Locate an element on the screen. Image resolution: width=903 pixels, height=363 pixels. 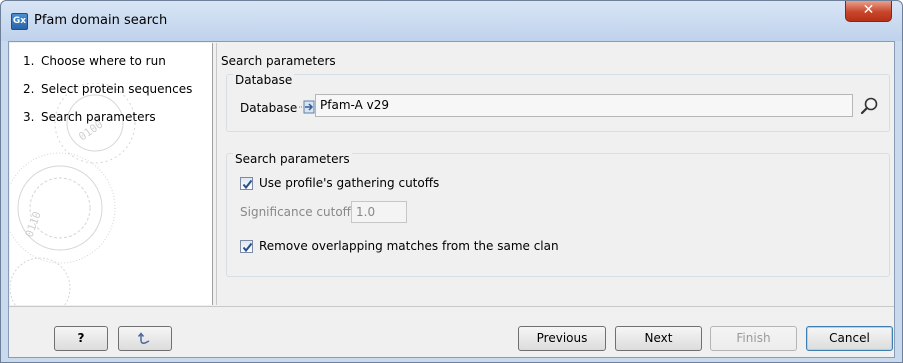
database-field: Pfam-A v29 is located at coordinates (584, 105).